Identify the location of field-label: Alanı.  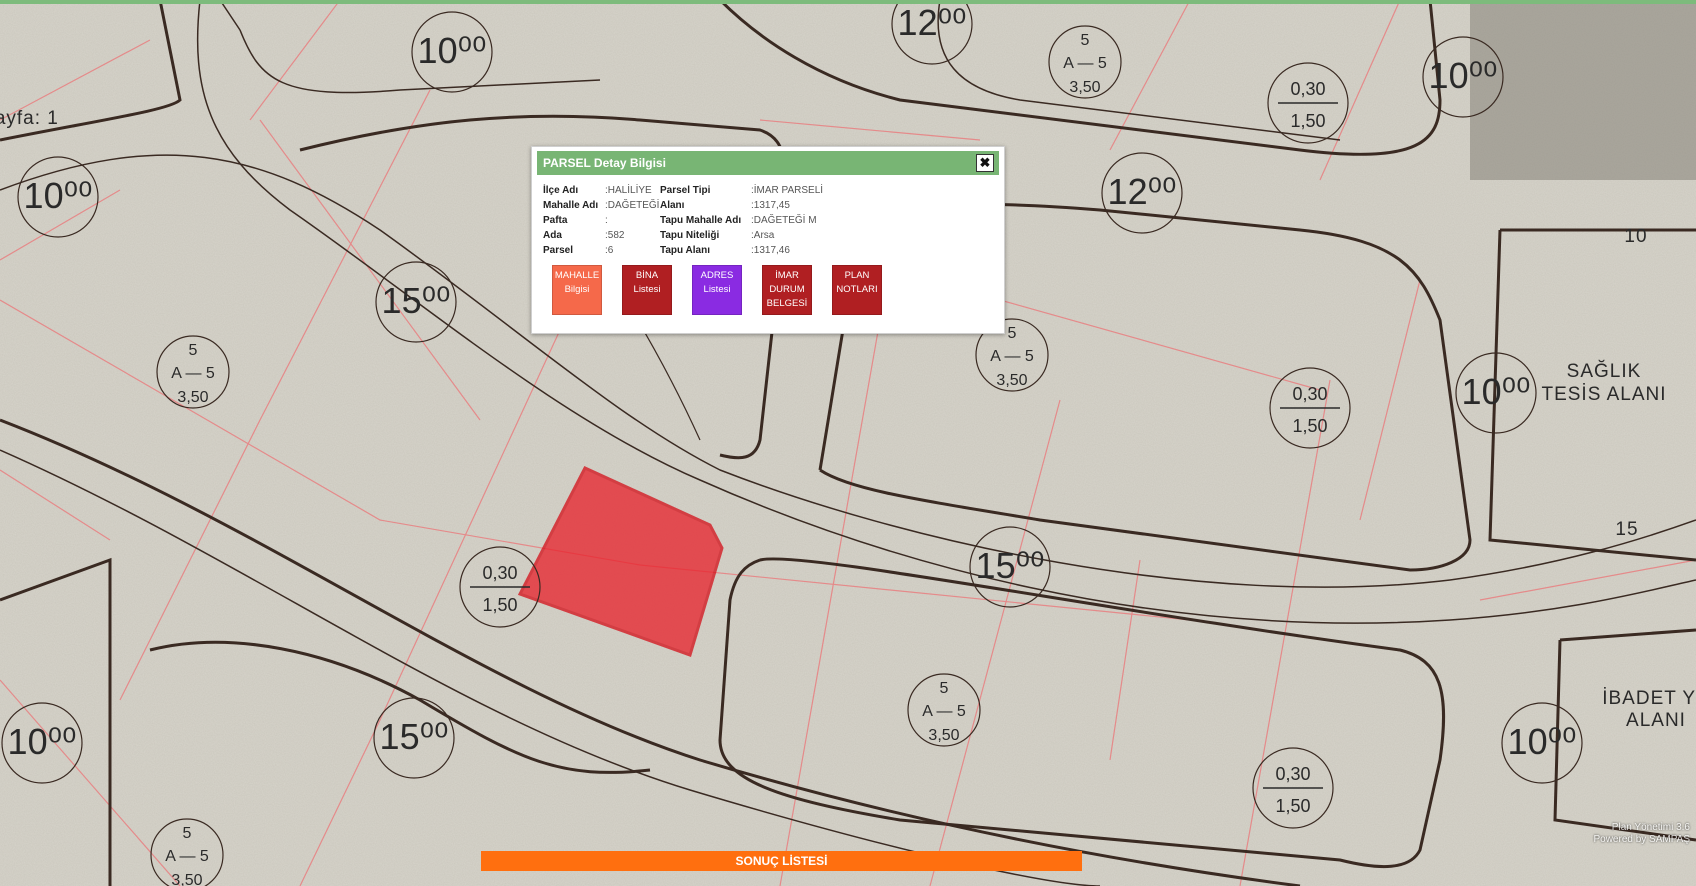
(672, 205).